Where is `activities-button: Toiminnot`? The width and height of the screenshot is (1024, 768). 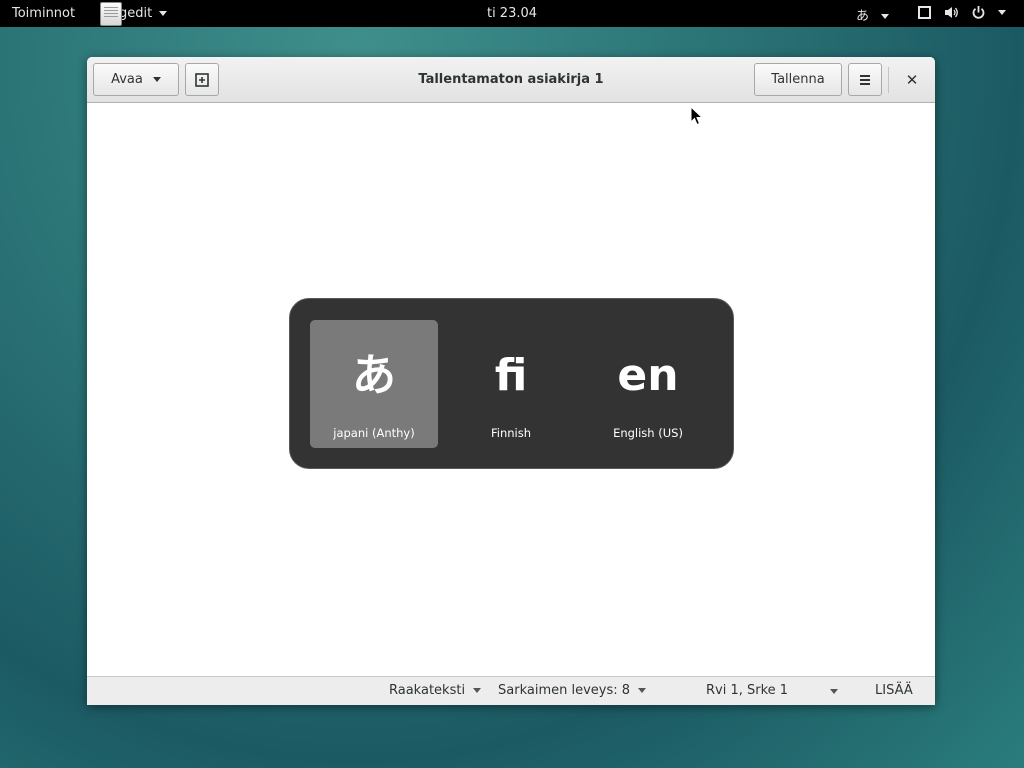
activities-button: Toiminnot is located at coordinates (43, 13).